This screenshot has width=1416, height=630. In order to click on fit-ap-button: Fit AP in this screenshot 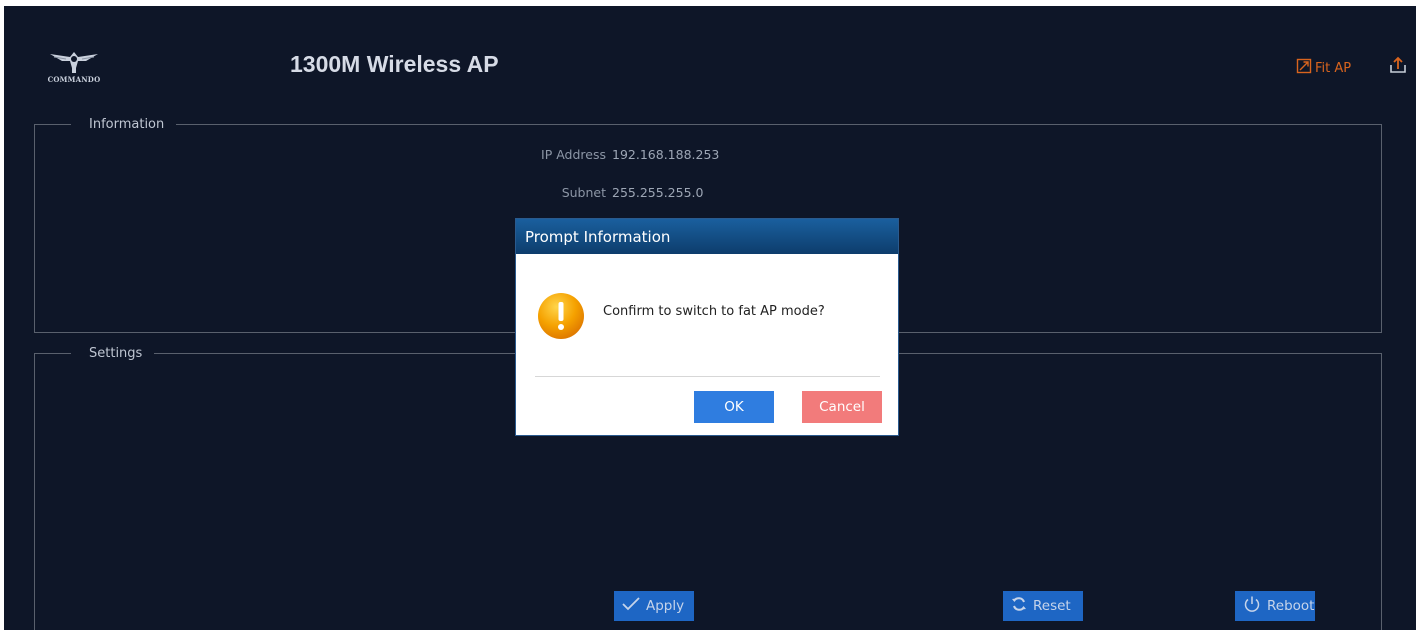, I will do `click(1323, 68)`.